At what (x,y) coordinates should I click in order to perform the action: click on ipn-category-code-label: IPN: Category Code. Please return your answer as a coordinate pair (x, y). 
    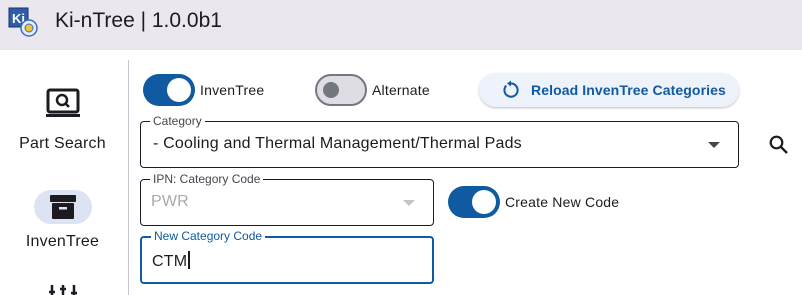
    Looking at the image, I should click on (207, 179).